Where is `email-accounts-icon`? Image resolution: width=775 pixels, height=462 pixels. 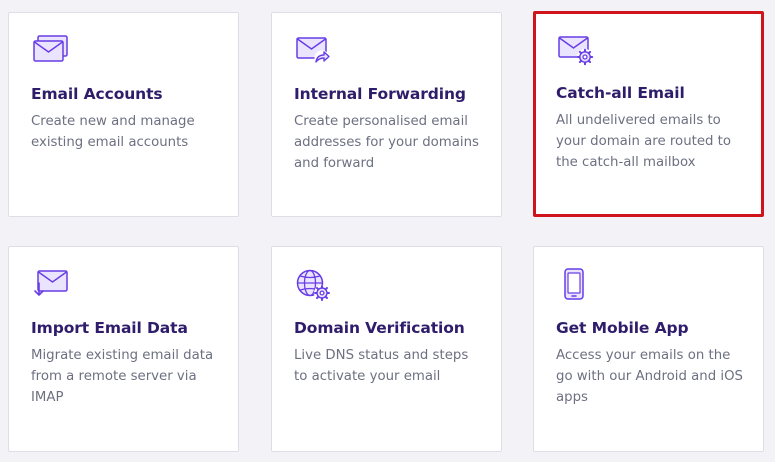 email-accounts-icon is located at coordinates (51, 51).